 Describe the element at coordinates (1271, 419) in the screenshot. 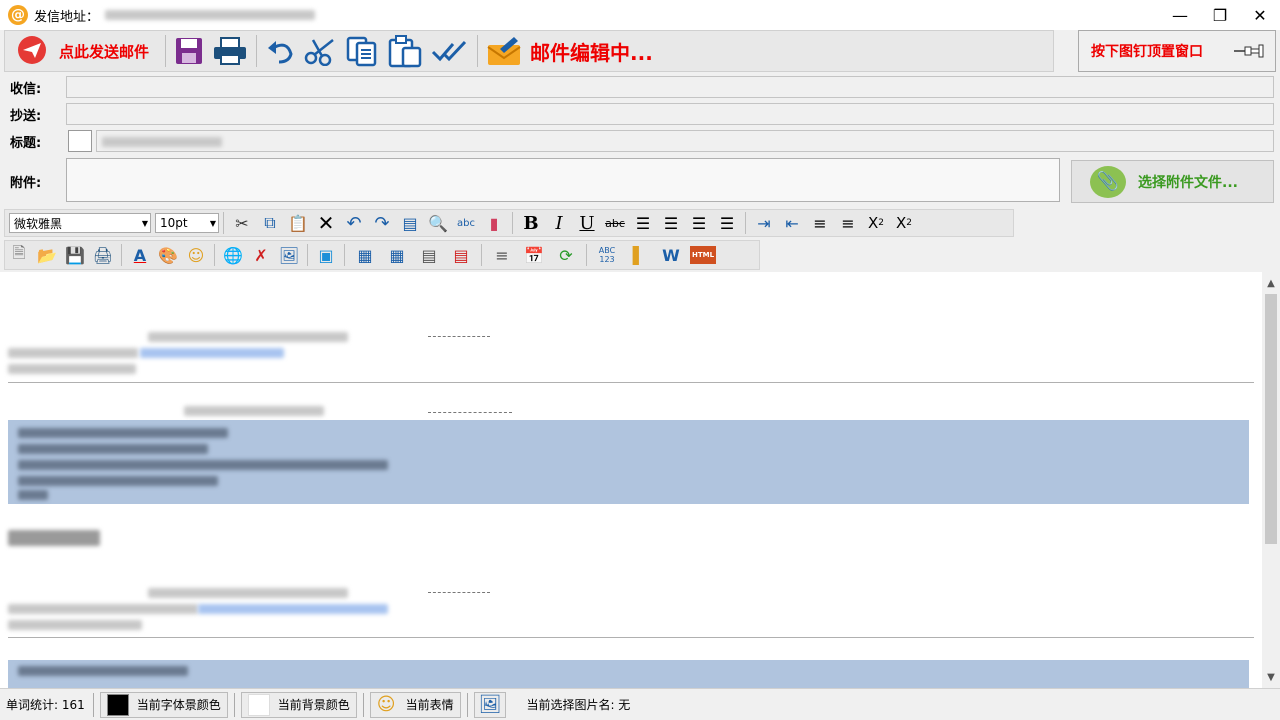

I see `scroll-thumb` at that location.